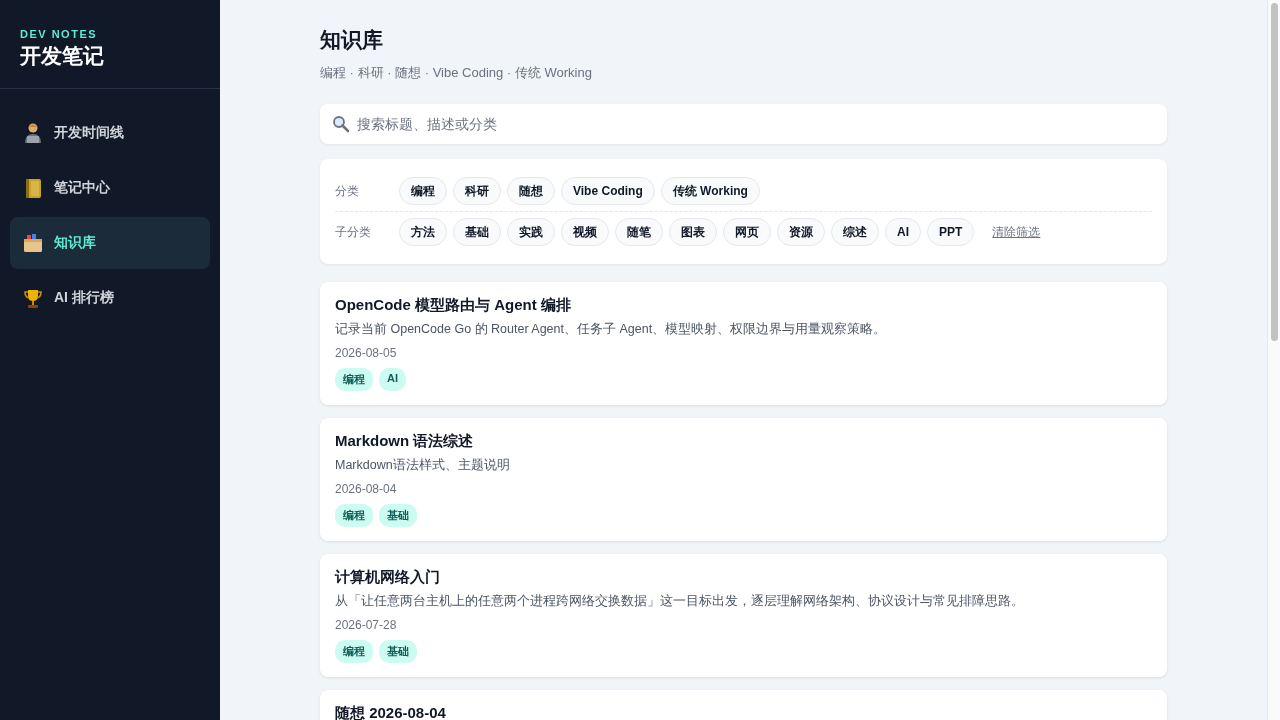 The width and height of the screenshot is (1280, 720). Describe the element at coordinates (59, 34) in the screenshot. I see `brand-kicker: DEV NOTES` at that location.